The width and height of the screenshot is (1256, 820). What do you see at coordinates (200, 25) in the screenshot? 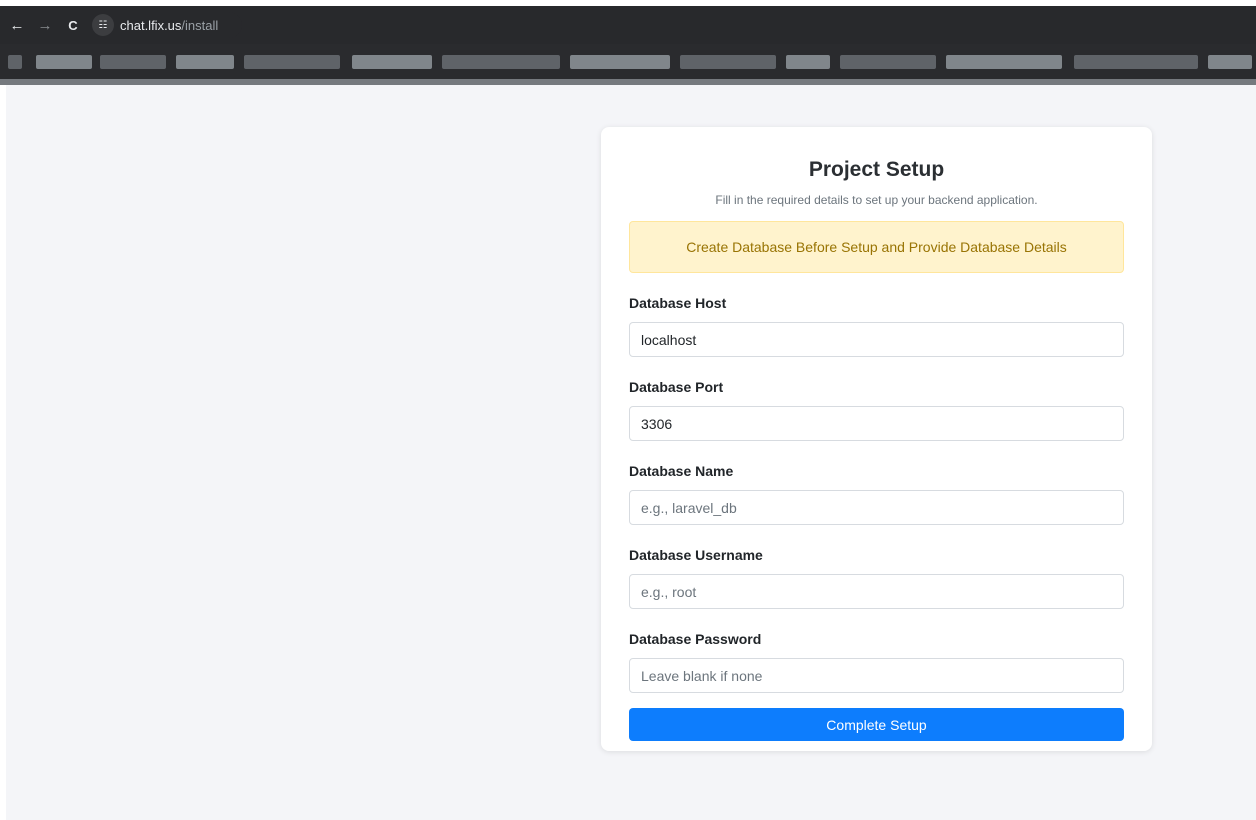
I see `url-path: /install` at bounding box center [200, 25].